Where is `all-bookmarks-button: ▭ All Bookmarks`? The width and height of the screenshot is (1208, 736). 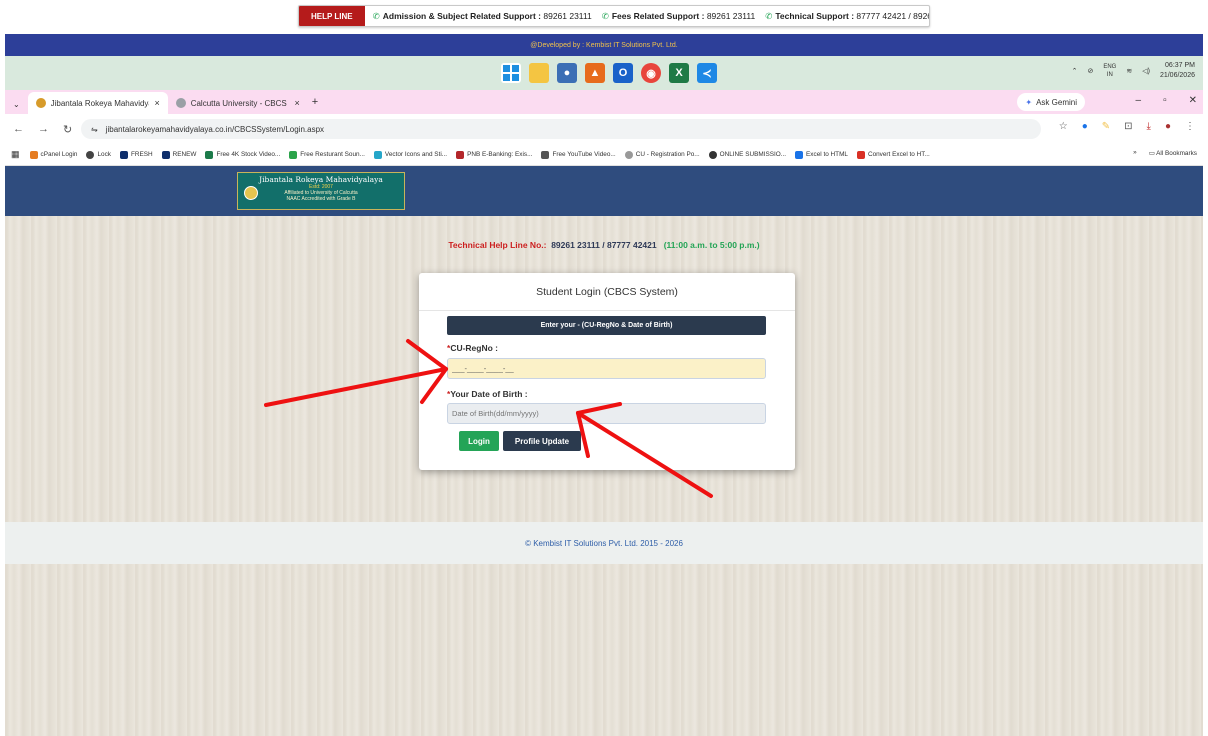
all-bookmarks-button: ▭ All Bookmarks is located at coordinates (1173, 153).